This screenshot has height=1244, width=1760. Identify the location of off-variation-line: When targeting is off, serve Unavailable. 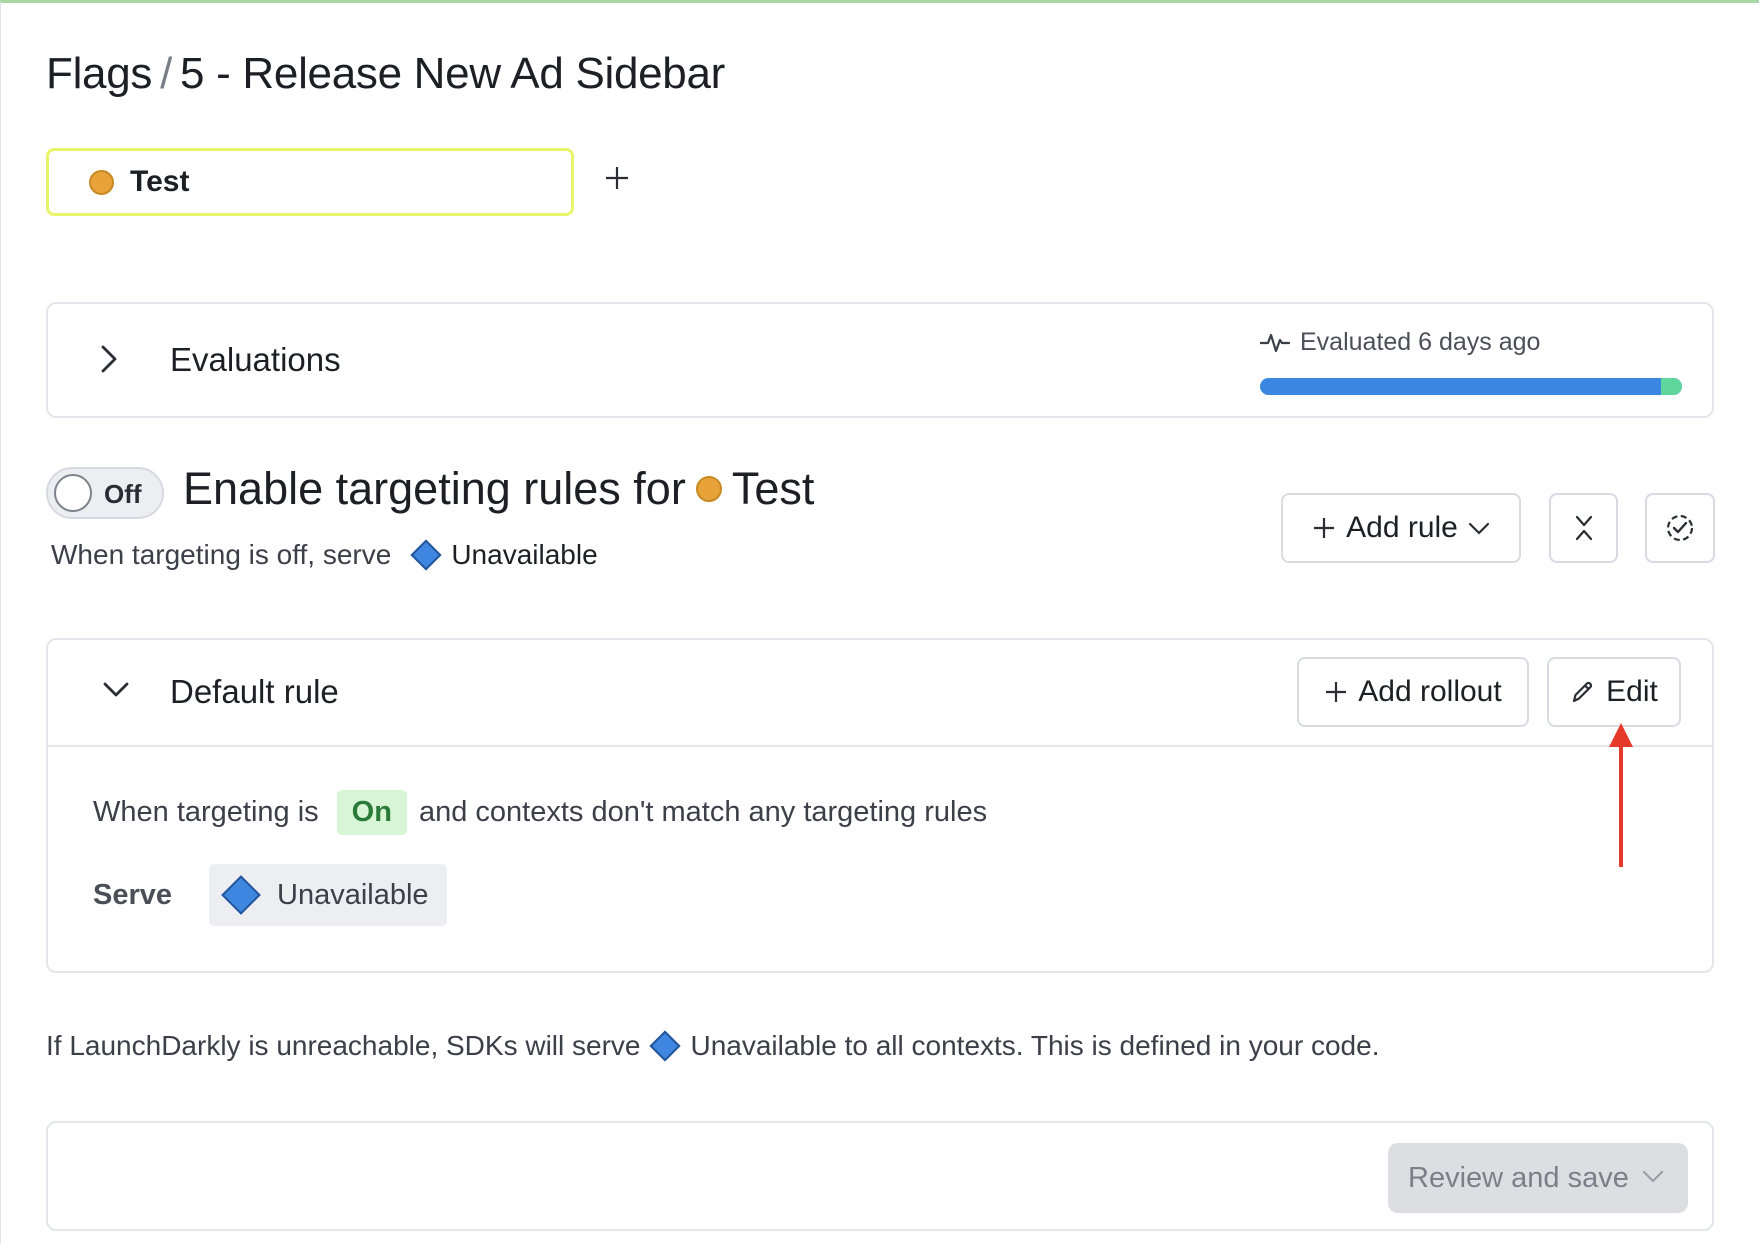
(324, 555).